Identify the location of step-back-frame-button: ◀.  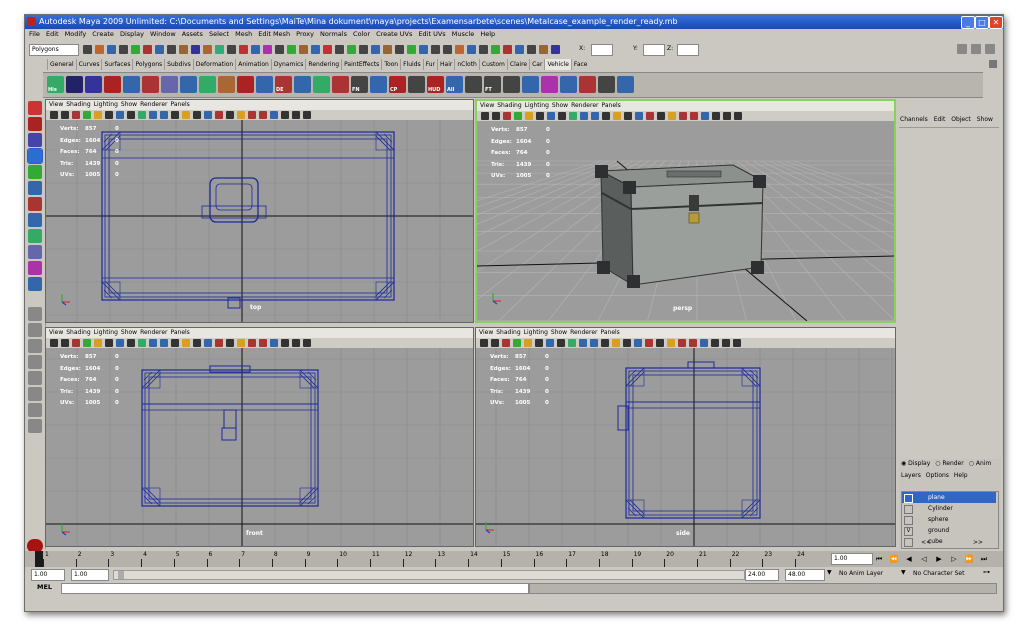
(909, 559).